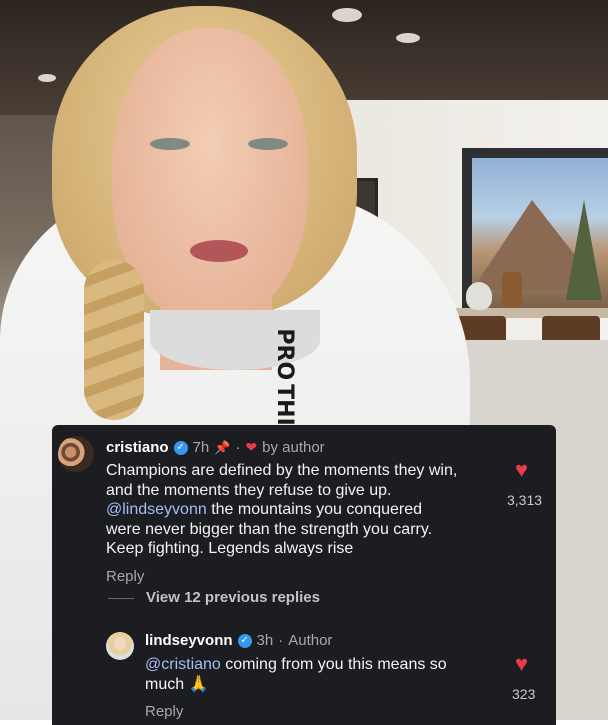 This screenshot has height=725, width=608. Describe the element at coordinates (201, 447) in the screenshot. I see `timestamp: 7h` at that location.